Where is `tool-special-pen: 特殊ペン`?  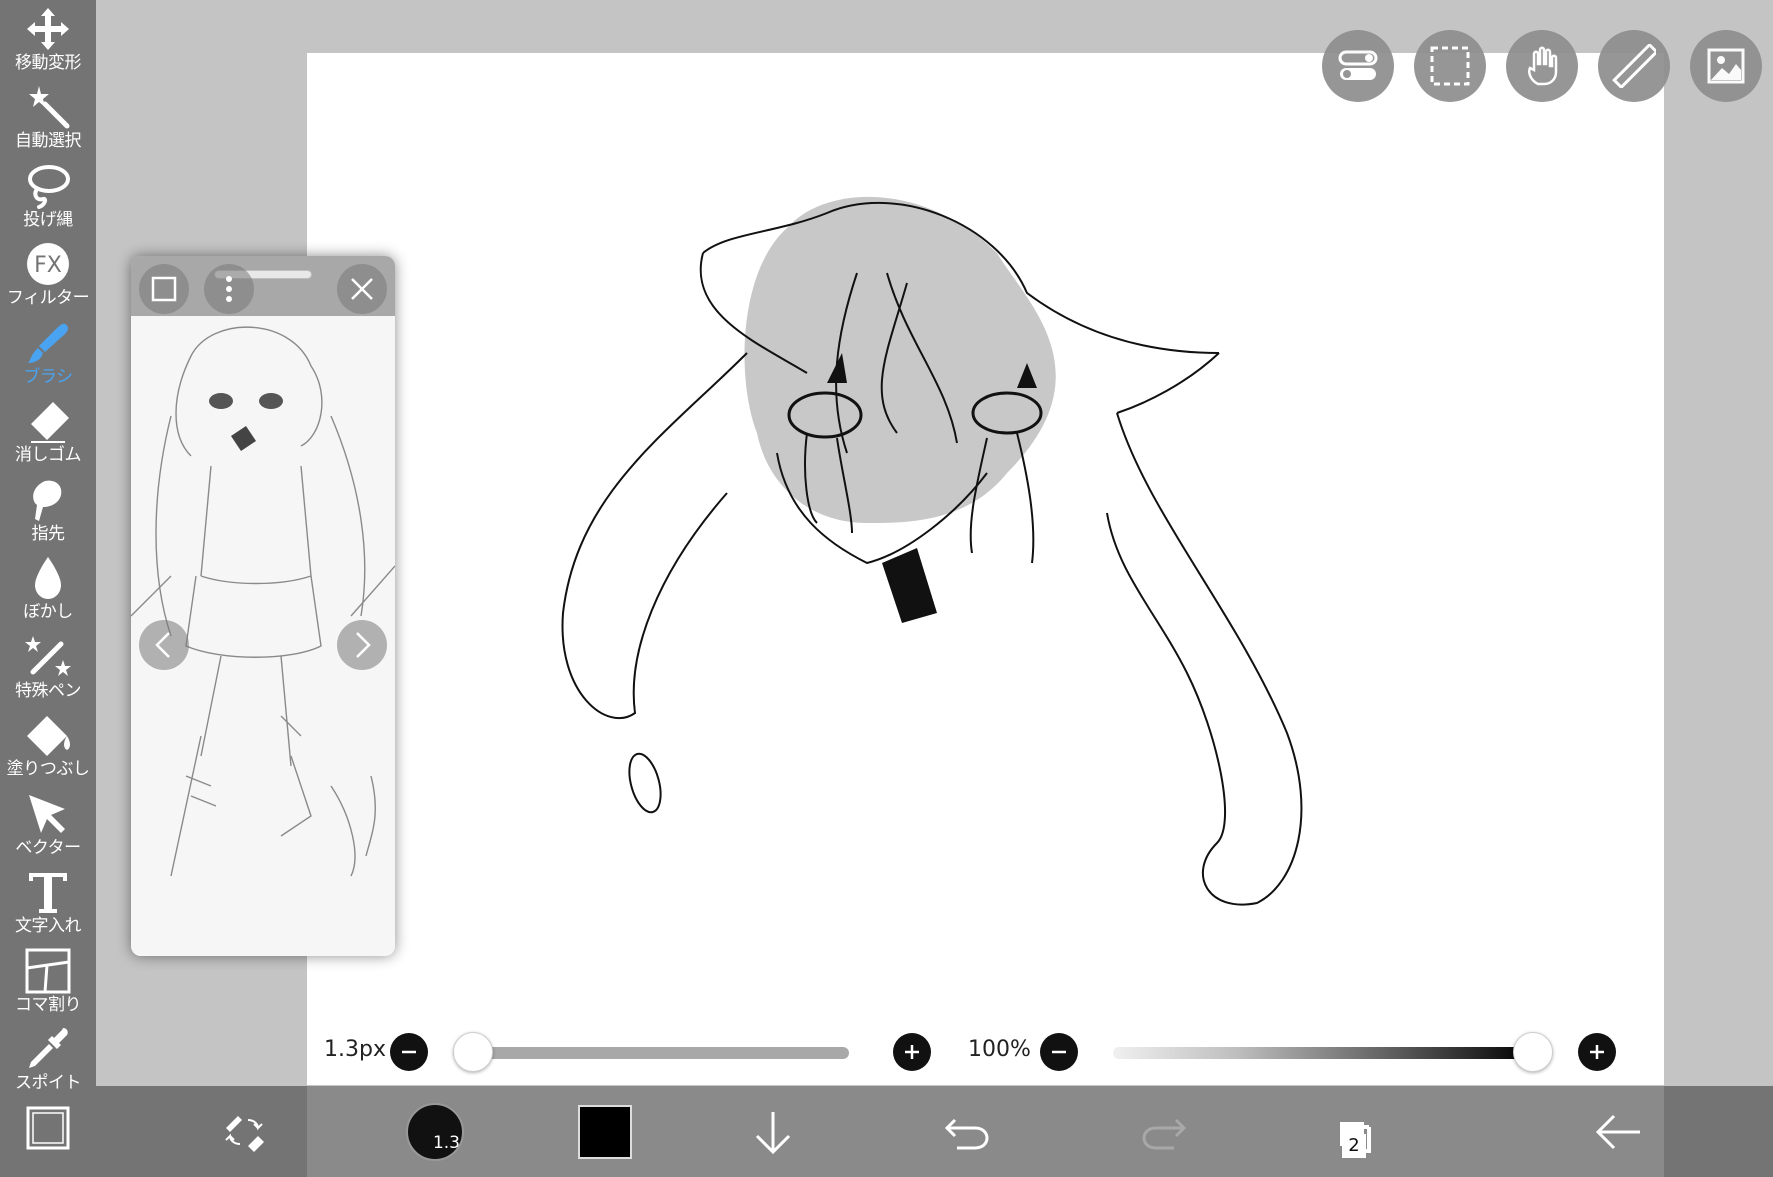
tool-special-pen: 特殊ペン is located at coordinates (48, 667).